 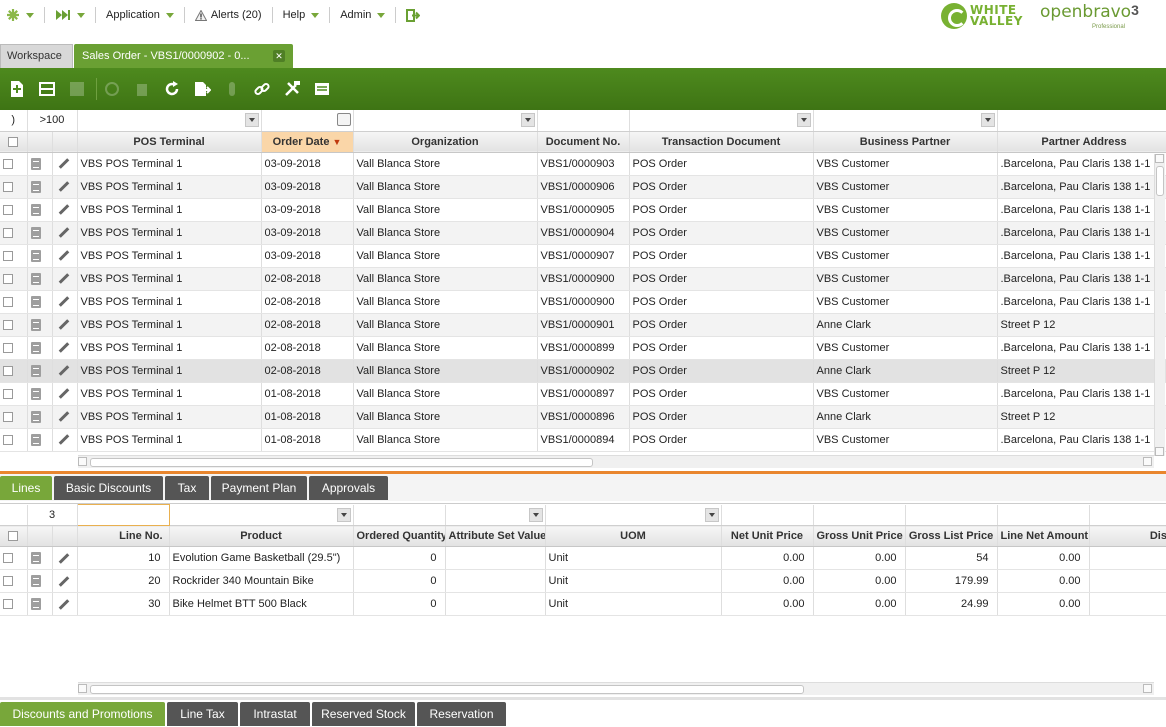 What do you see at coordinates (307, 142) in the screenshot?
I see `column-header-order-date: Order Date ▼` at bounding box center [307, 142].